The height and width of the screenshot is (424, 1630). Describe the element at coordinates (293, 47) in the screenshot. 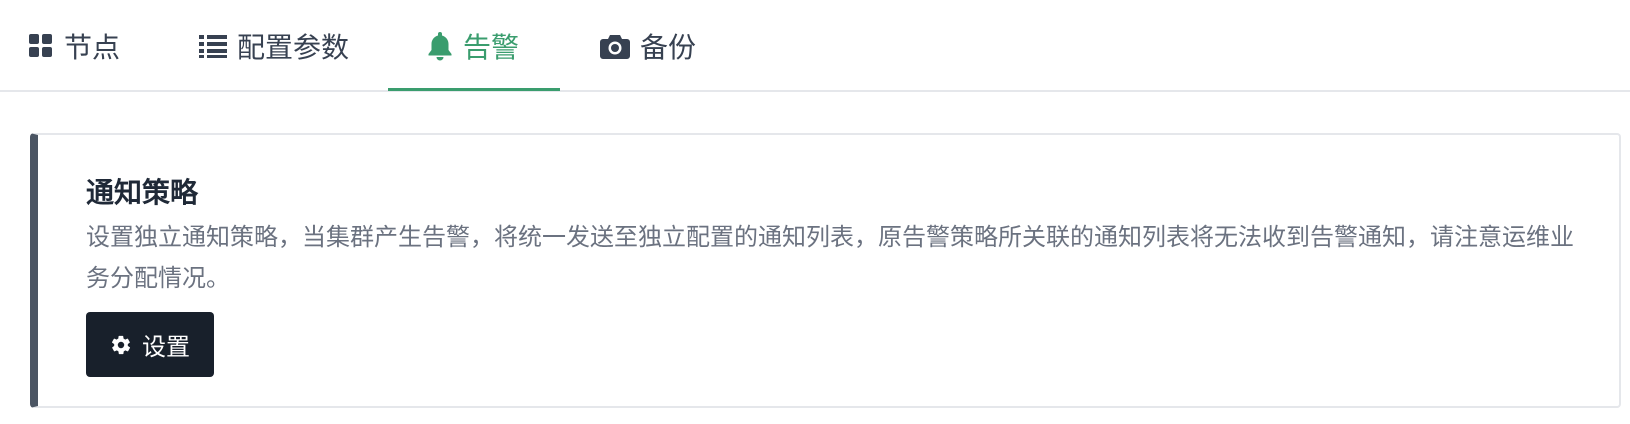

I see `tab-label: 配置参数` at that location.